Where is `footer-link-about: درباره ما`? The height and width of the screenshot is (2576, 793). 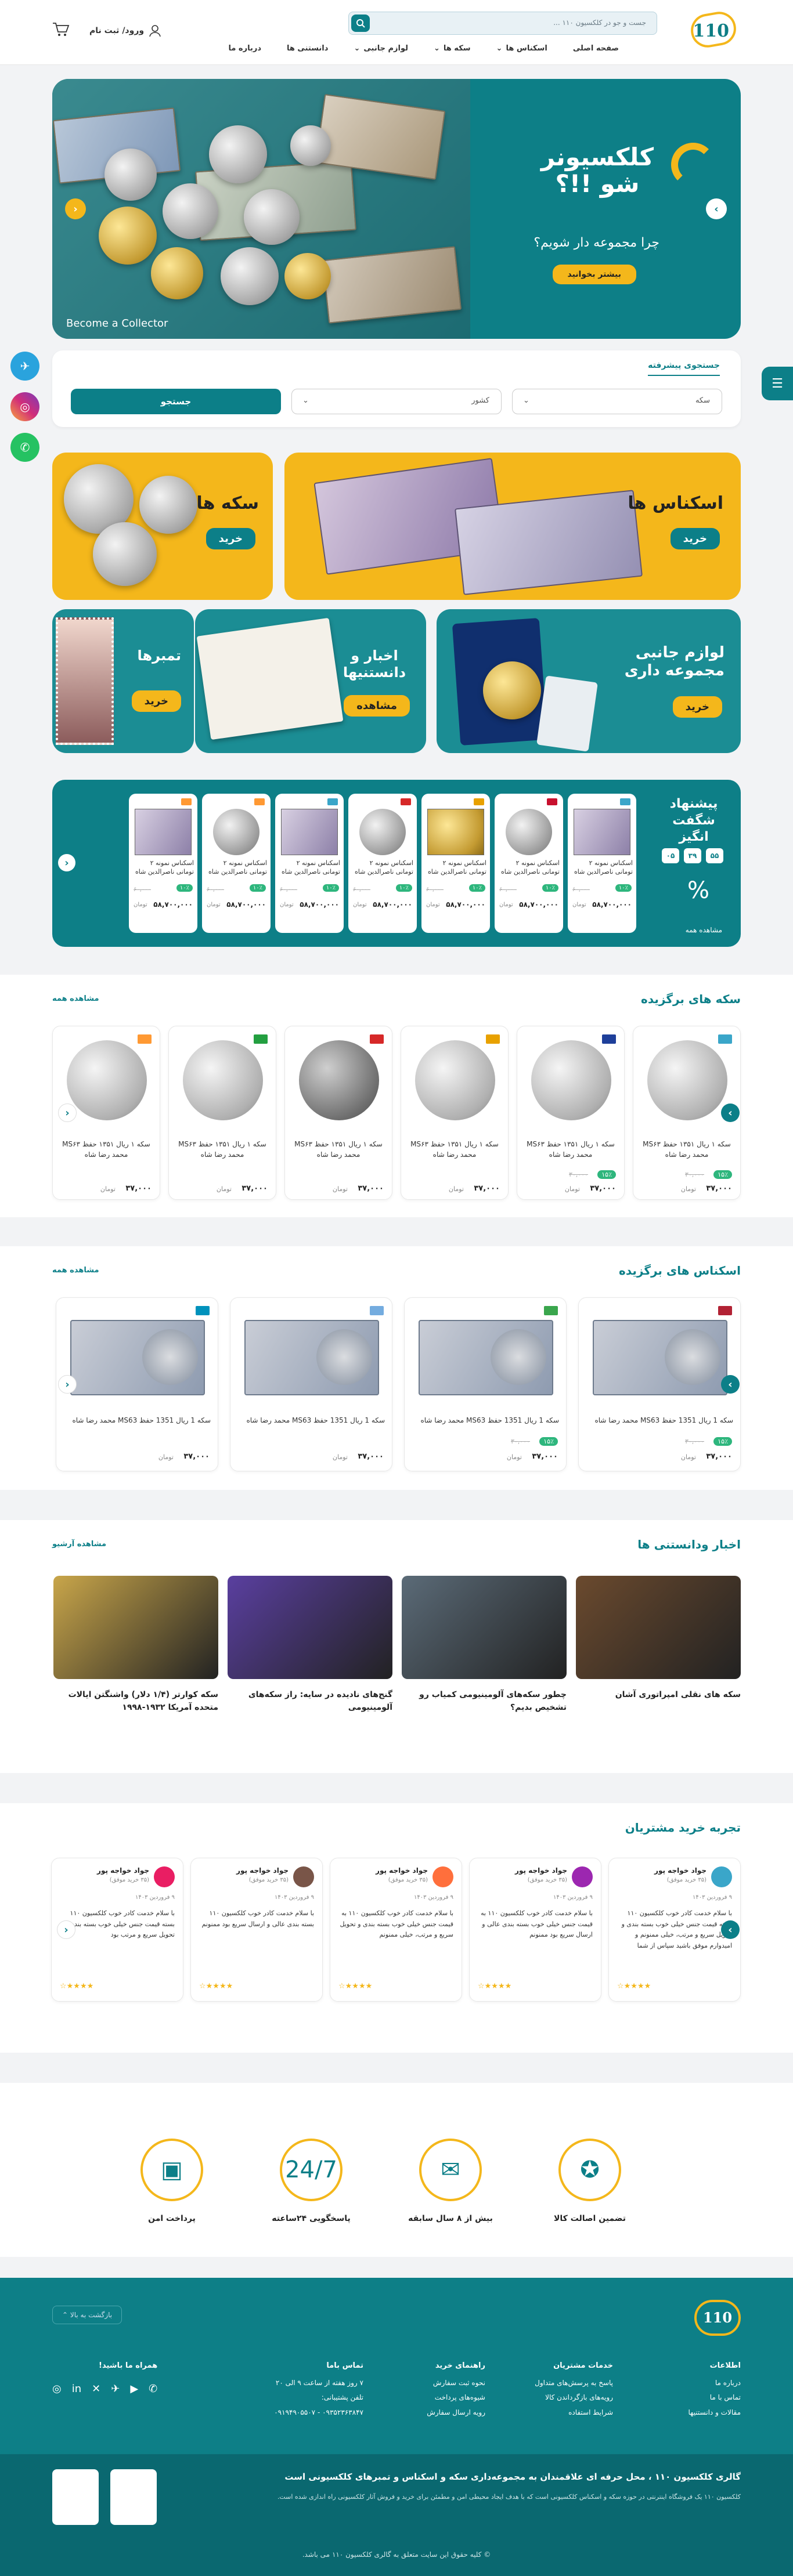
footer-link-about: درباره ما is located at coordinates (715, 2383).